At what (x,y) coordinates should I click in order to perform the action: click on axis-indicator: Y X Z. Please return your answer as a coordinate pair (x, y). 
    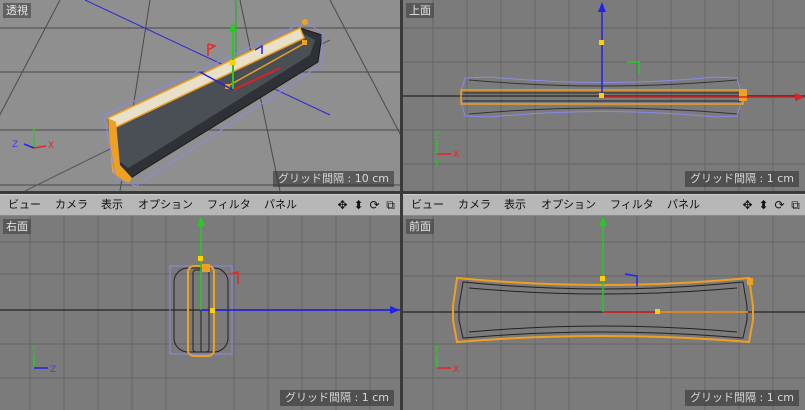
    Looking at the image, I should click on (33, 139).